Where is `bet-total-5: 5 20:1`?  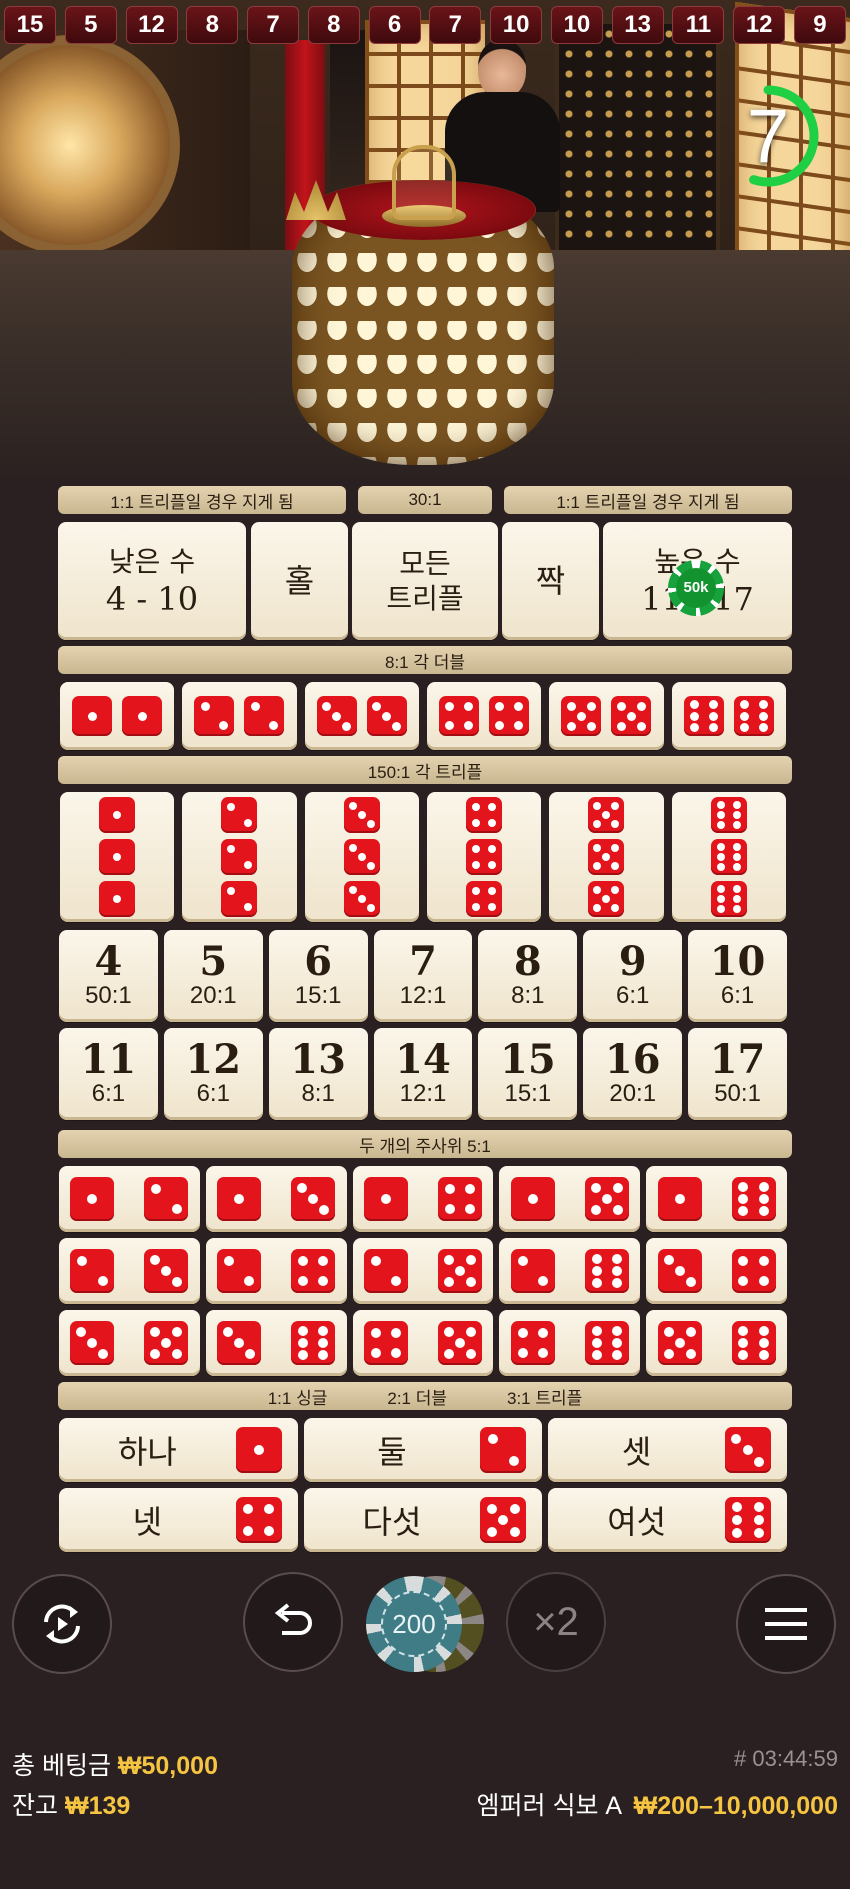
bet-total-5: 5 20:1 is located at coordinates (213, 976).